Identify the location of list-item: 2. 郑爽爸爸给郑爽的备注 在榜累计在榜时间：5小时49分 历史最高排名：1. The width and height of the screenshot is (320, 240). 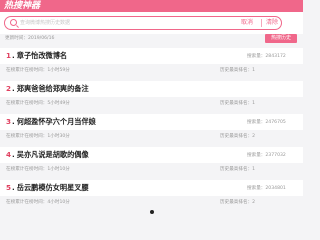
(151, 97).